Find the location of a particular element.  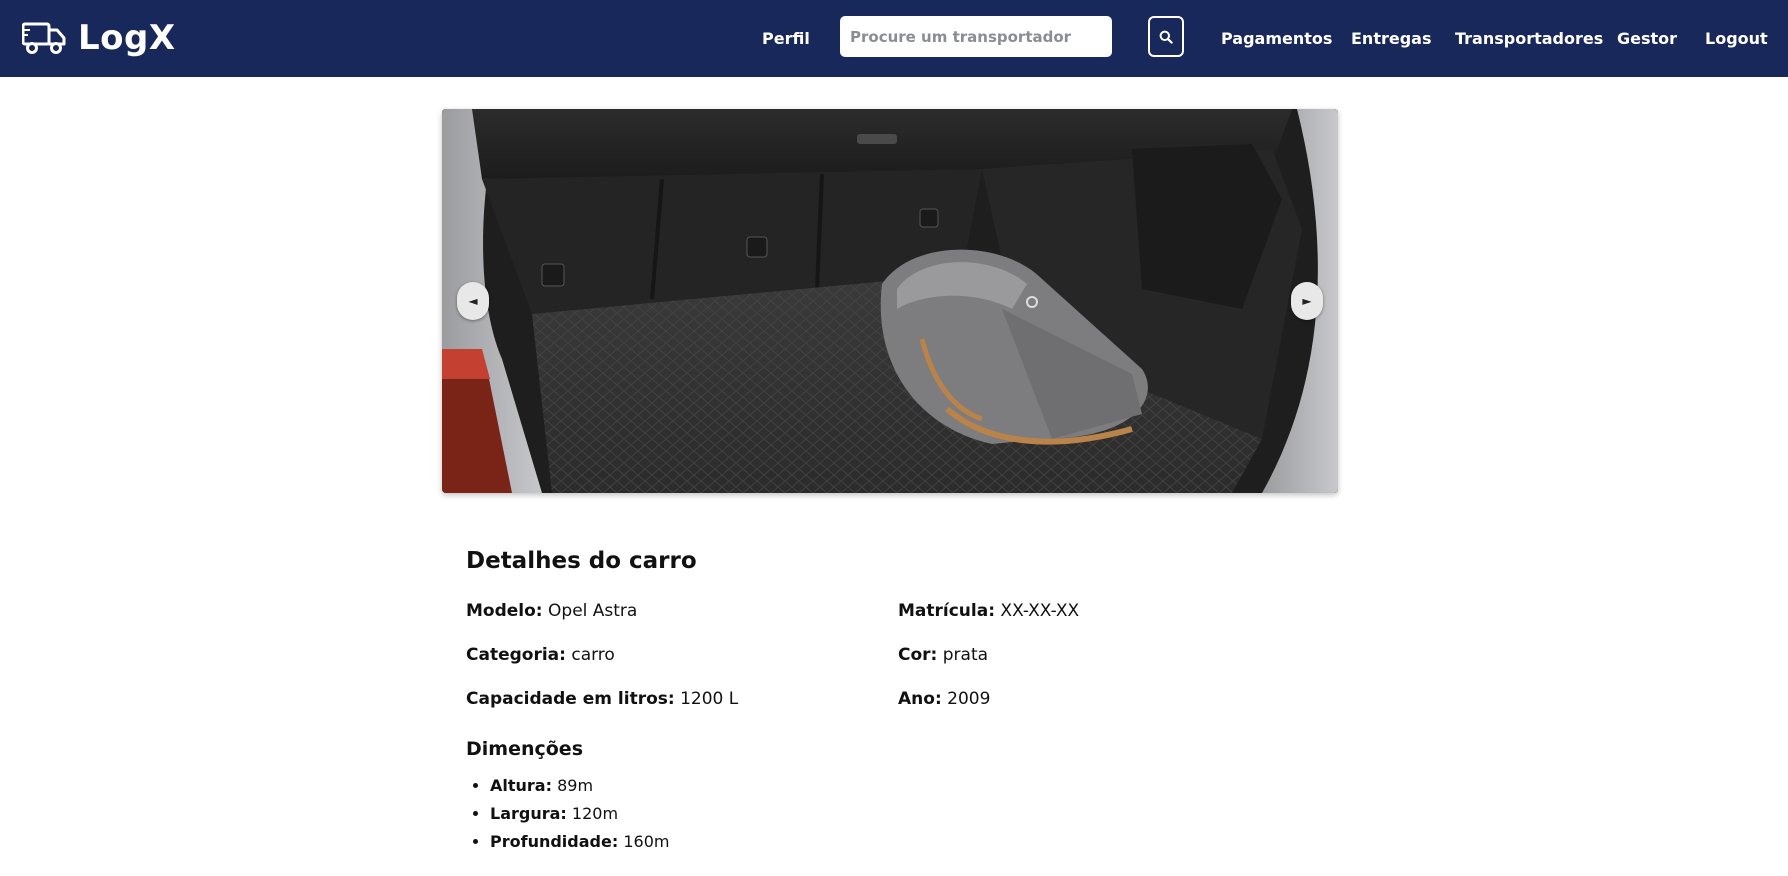

dimension-depth-label: Profundidade: is located at coordinates (554, 841).